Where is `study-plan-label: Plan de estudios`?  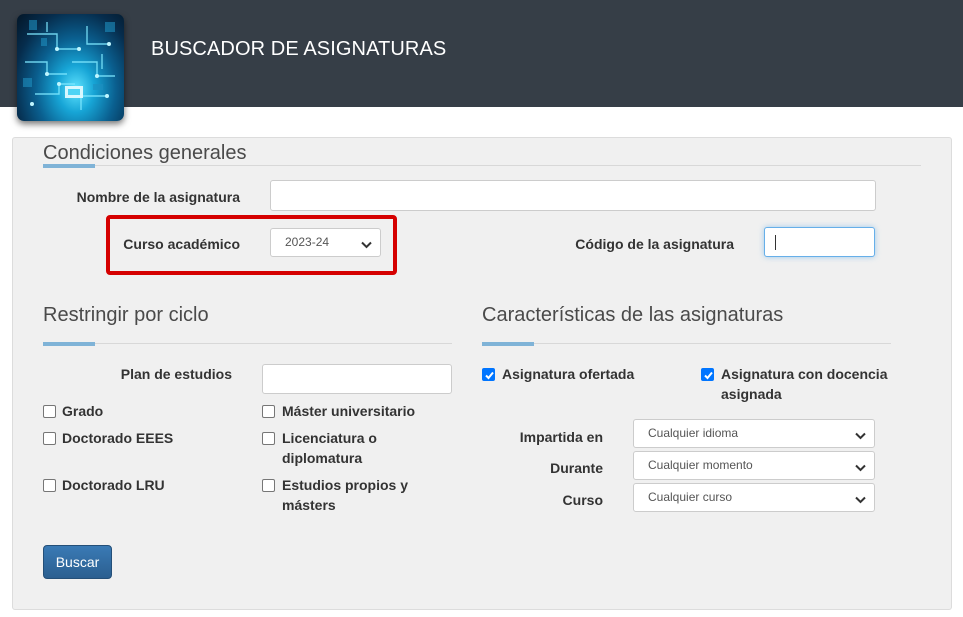
study-plan-label: Plan de estudios is located at coordinates (176, 374).